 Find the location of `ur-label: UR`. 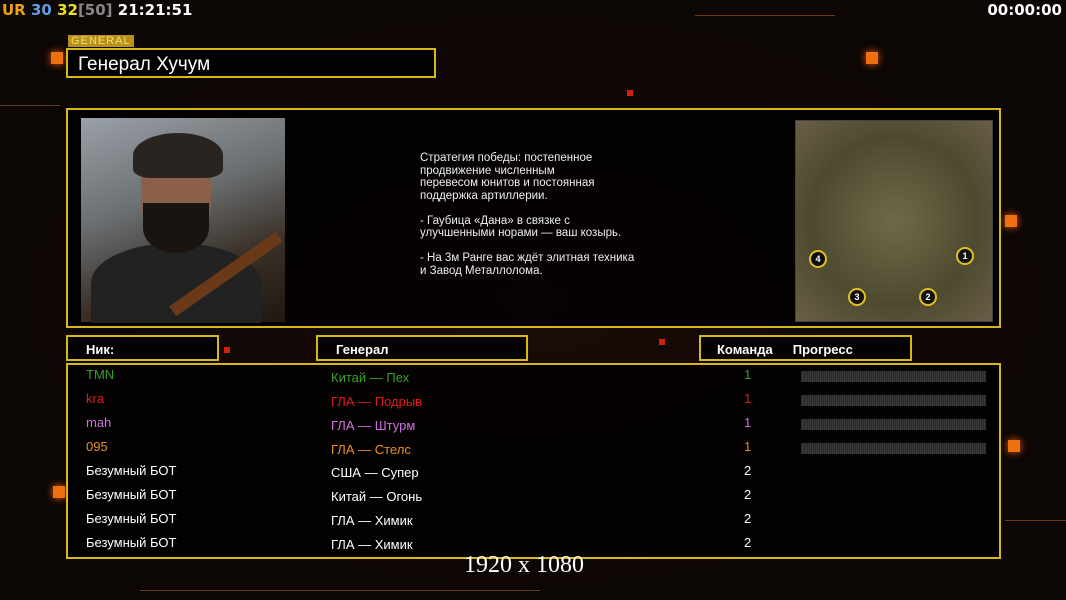

ur-label: UR is located at coordinates (14, 10).